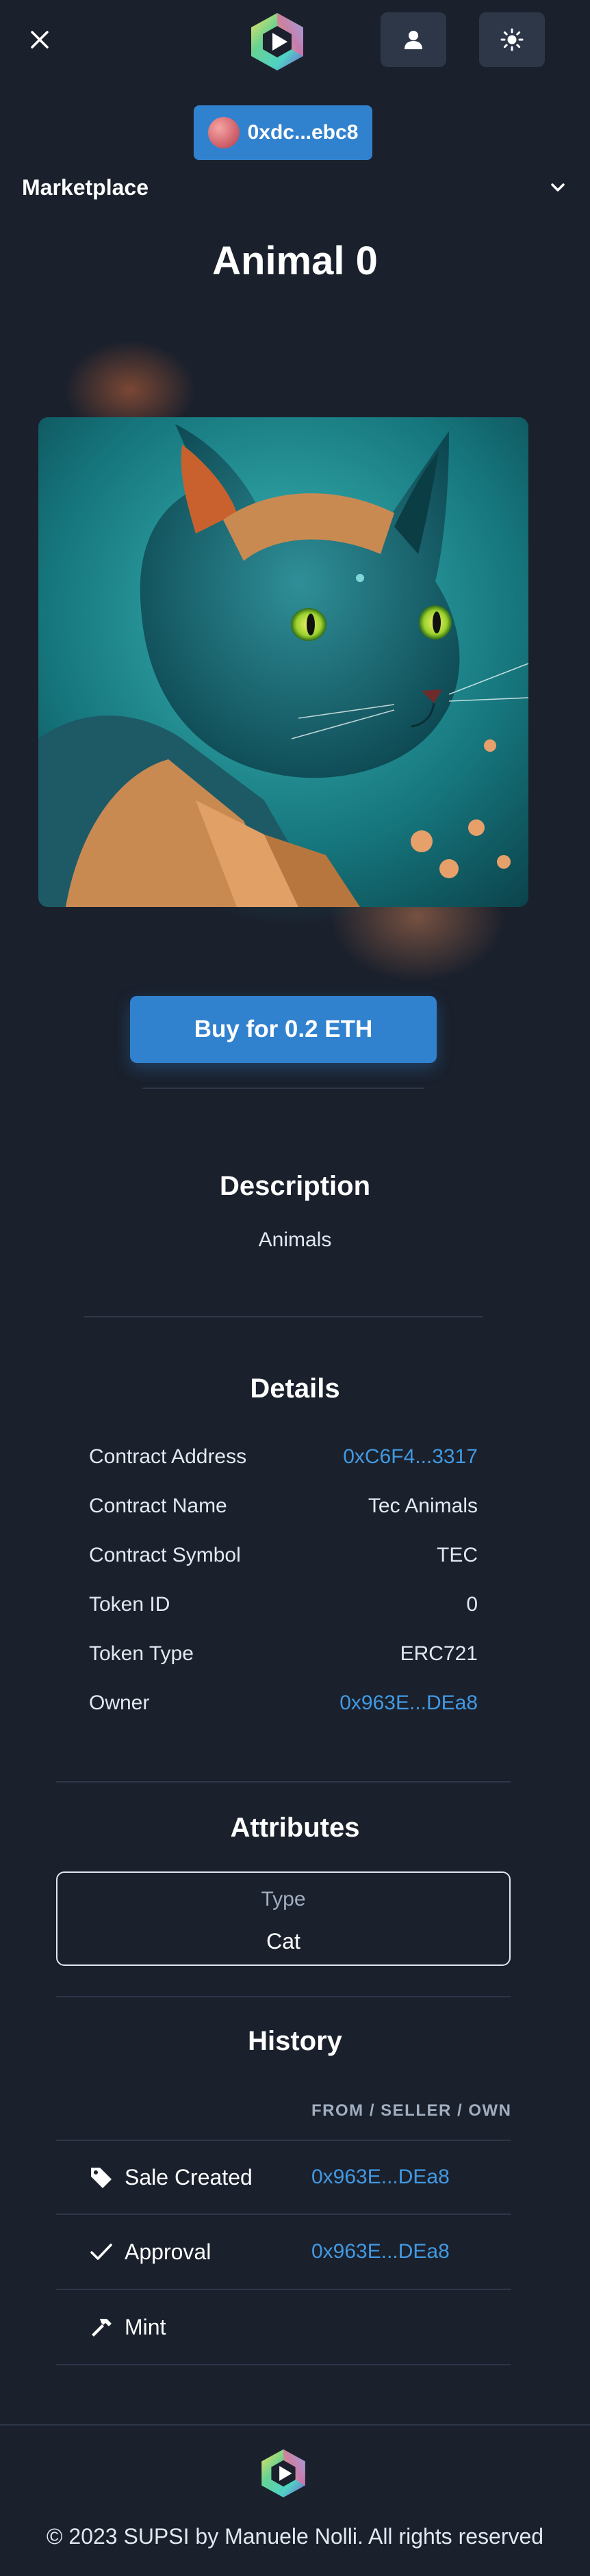  Describe the element at coordinates (129, 1604) in the screenshot. I see `detail-label: Token ID` at that location.